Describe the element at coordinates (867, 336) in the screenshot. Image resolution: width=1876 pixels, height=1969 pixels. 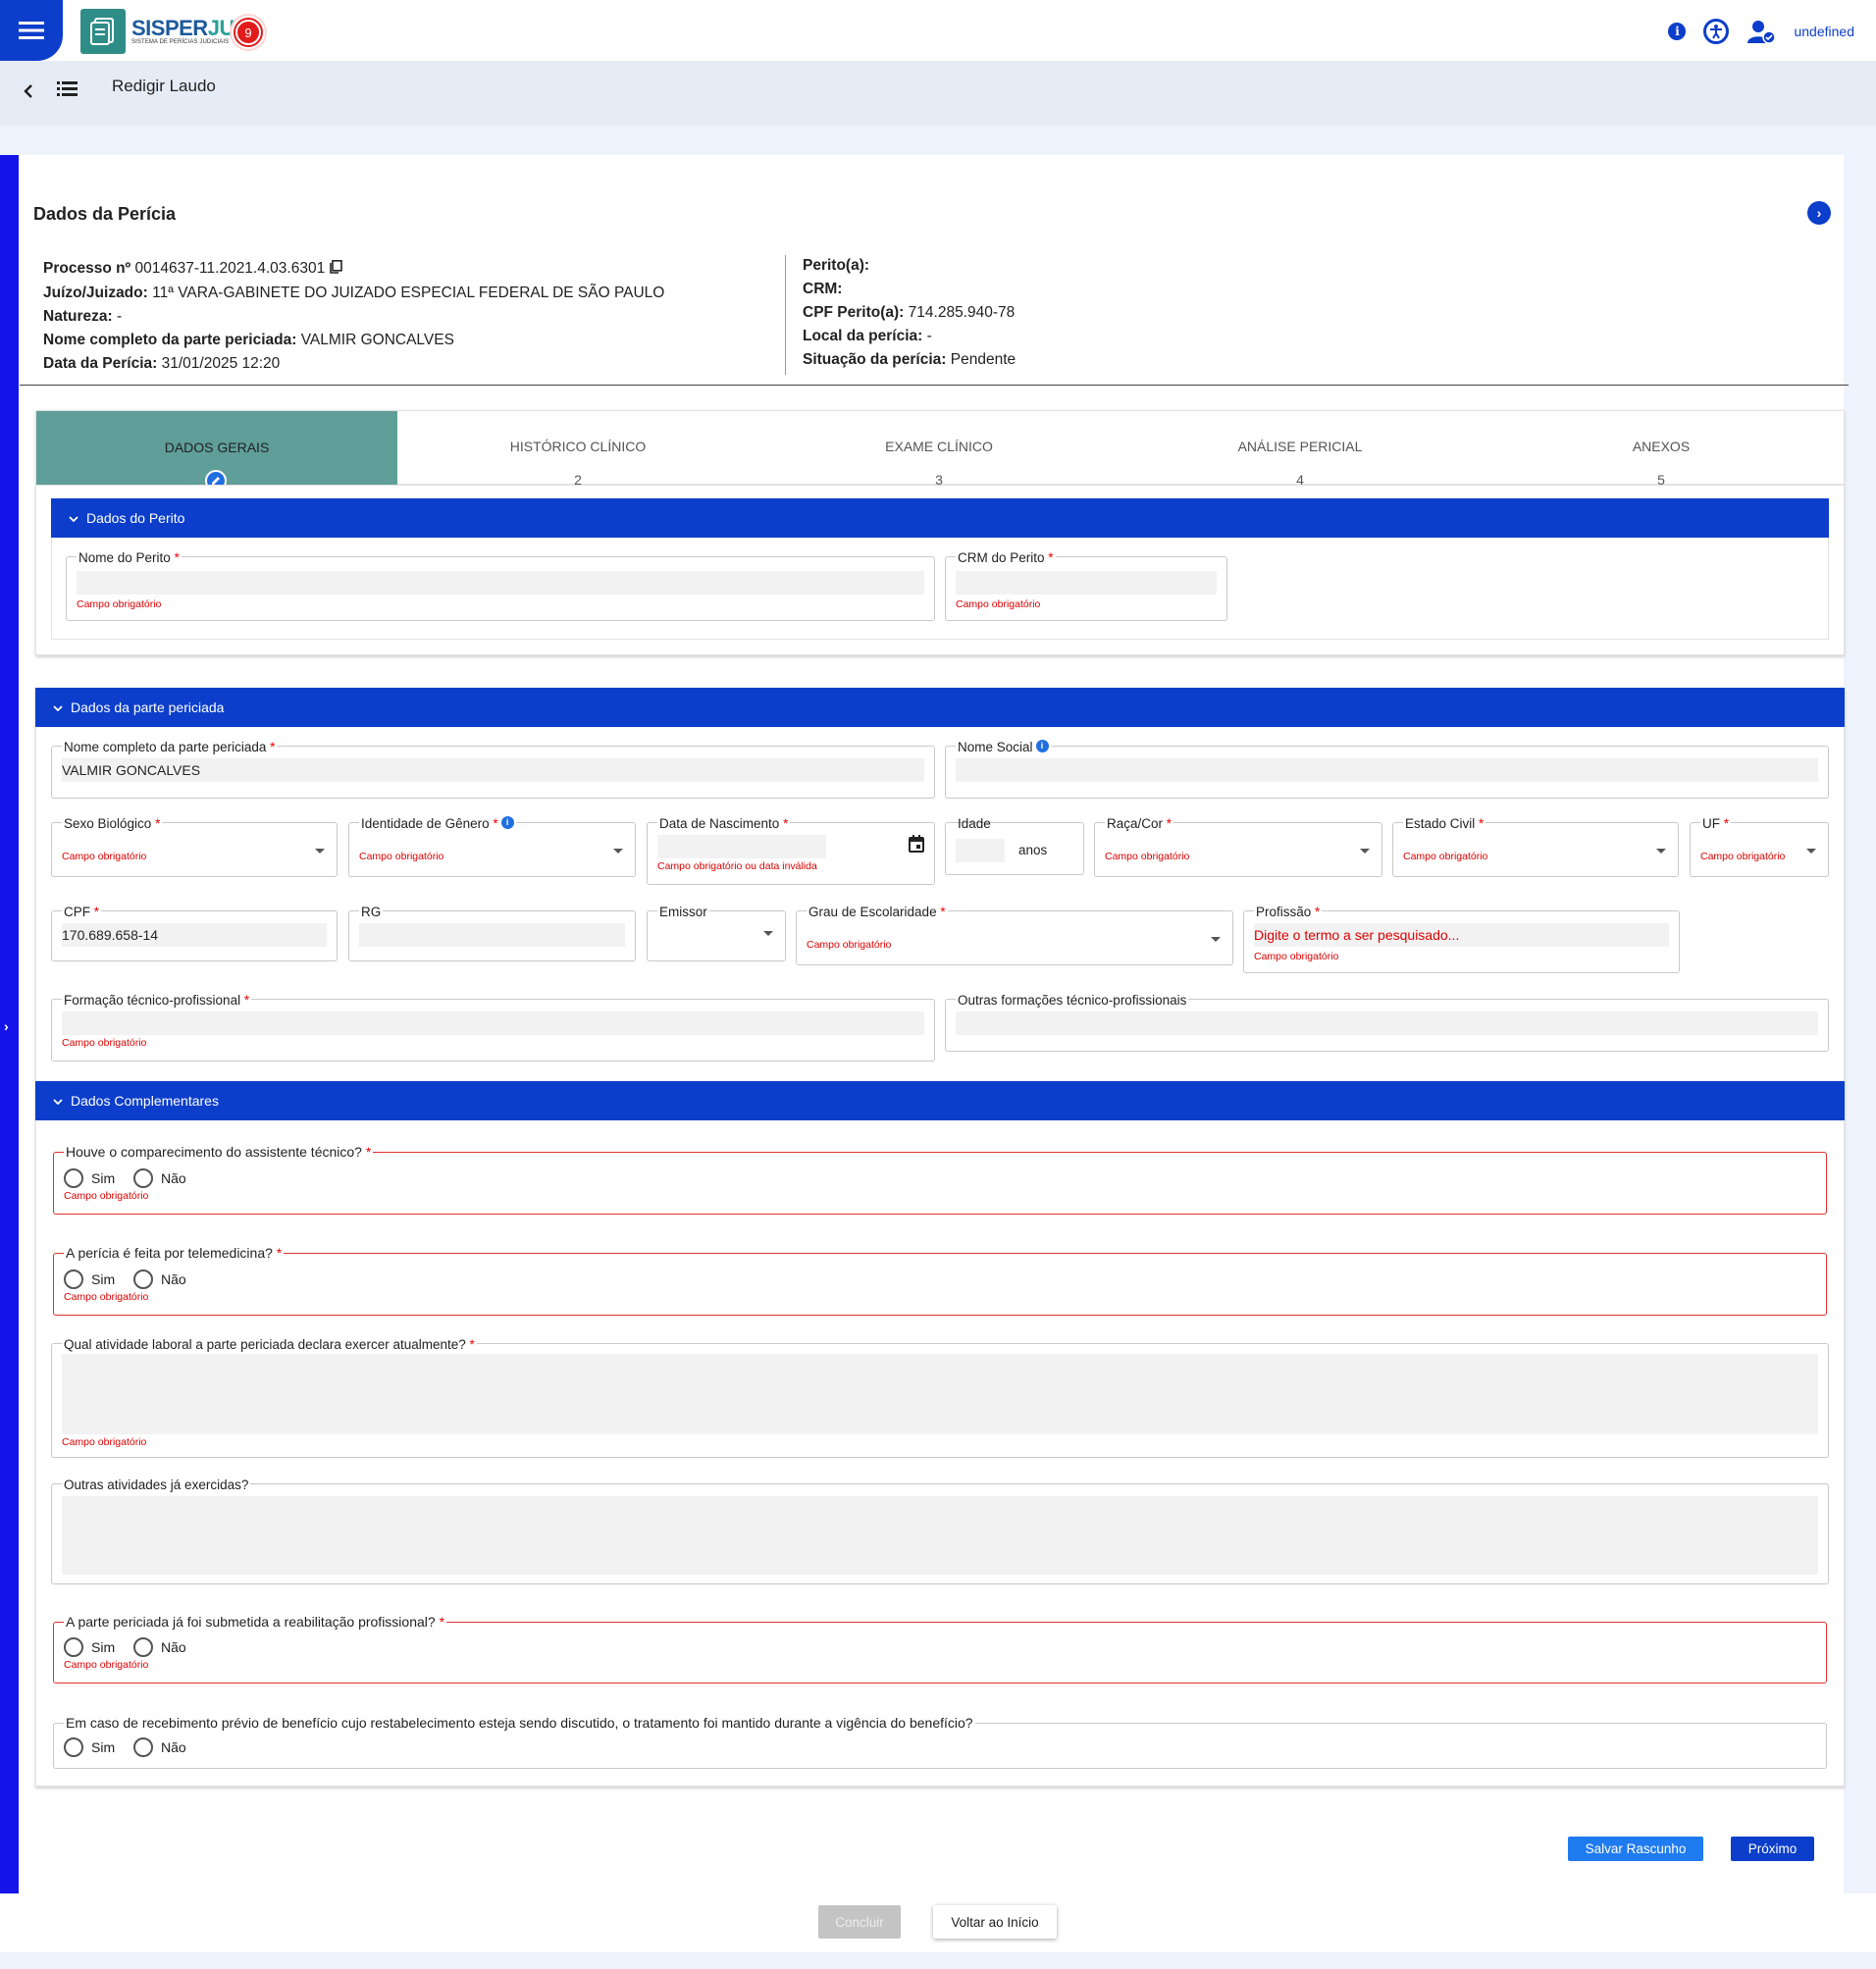
I see `location-line: Local da perícia: -` at that location.